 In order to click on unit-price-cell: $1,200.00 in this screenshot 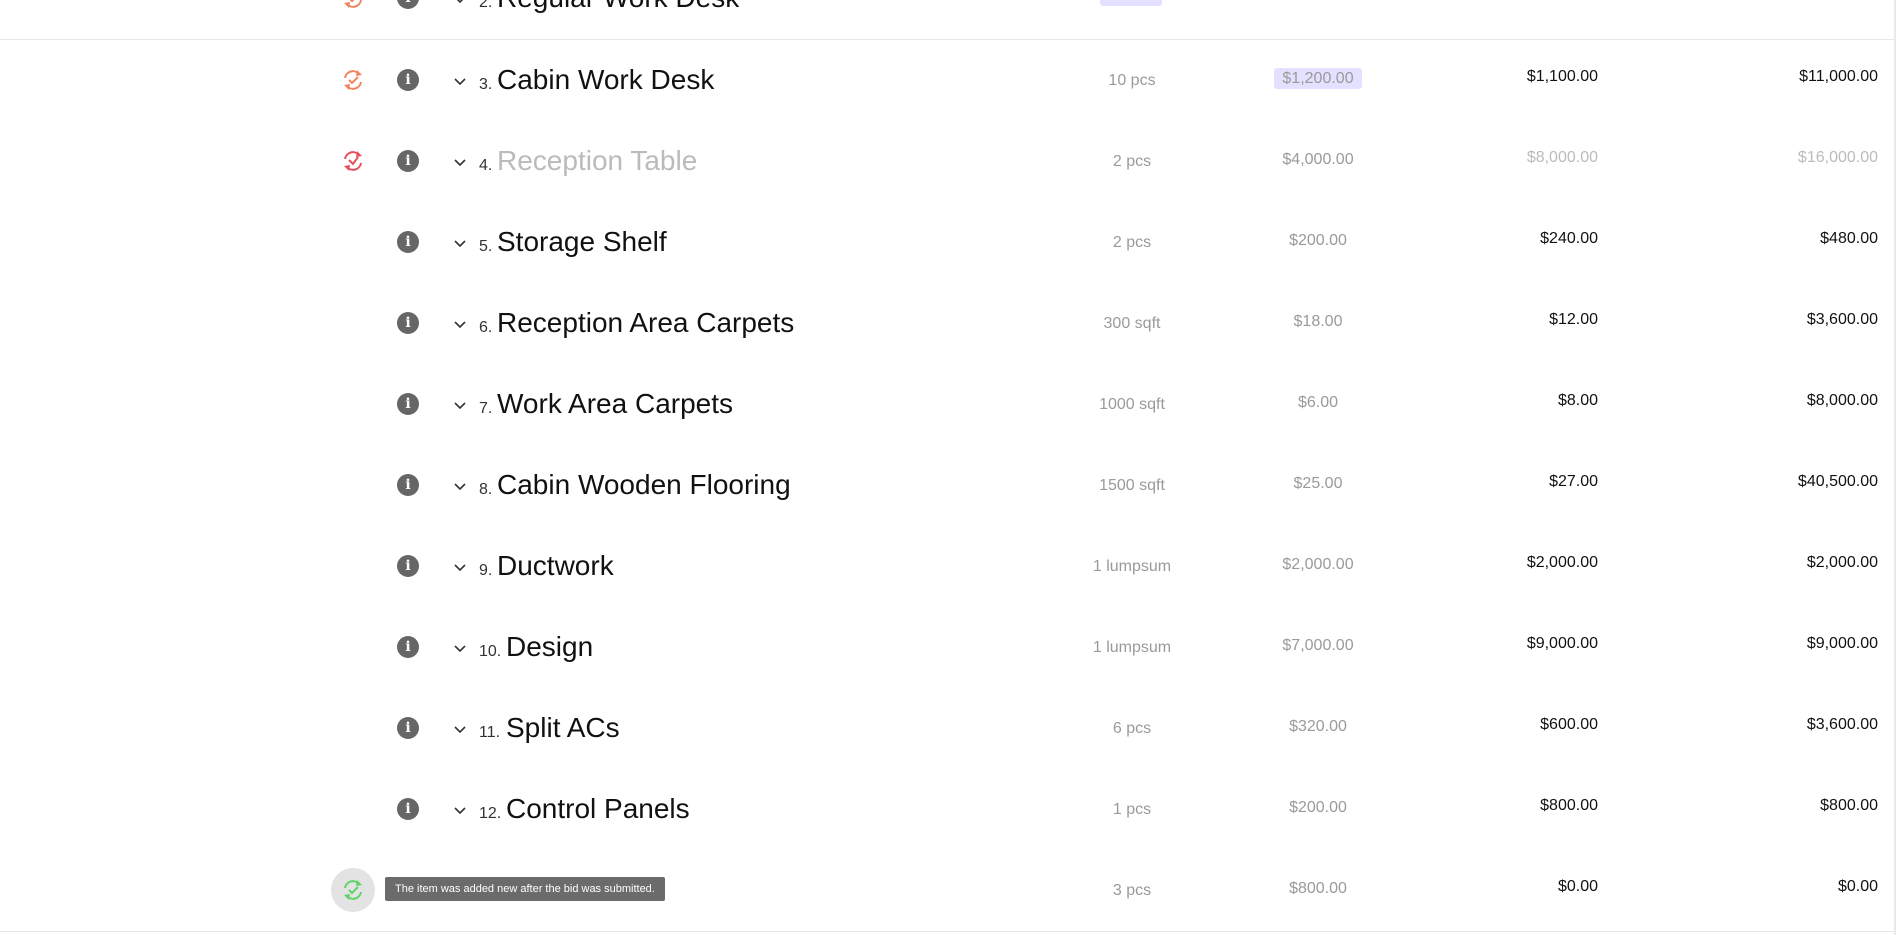, I will do `click(1318, 78)`.